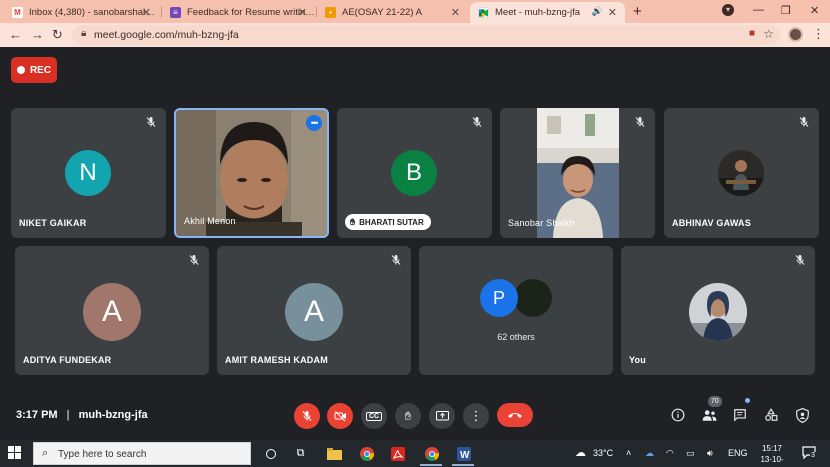 This screenshot has height=467, width=830. What do you see at coordinates (83, 33) in the screenshot?
I see `lock-icon: 🔒︎` at bounding box center [83, 33].